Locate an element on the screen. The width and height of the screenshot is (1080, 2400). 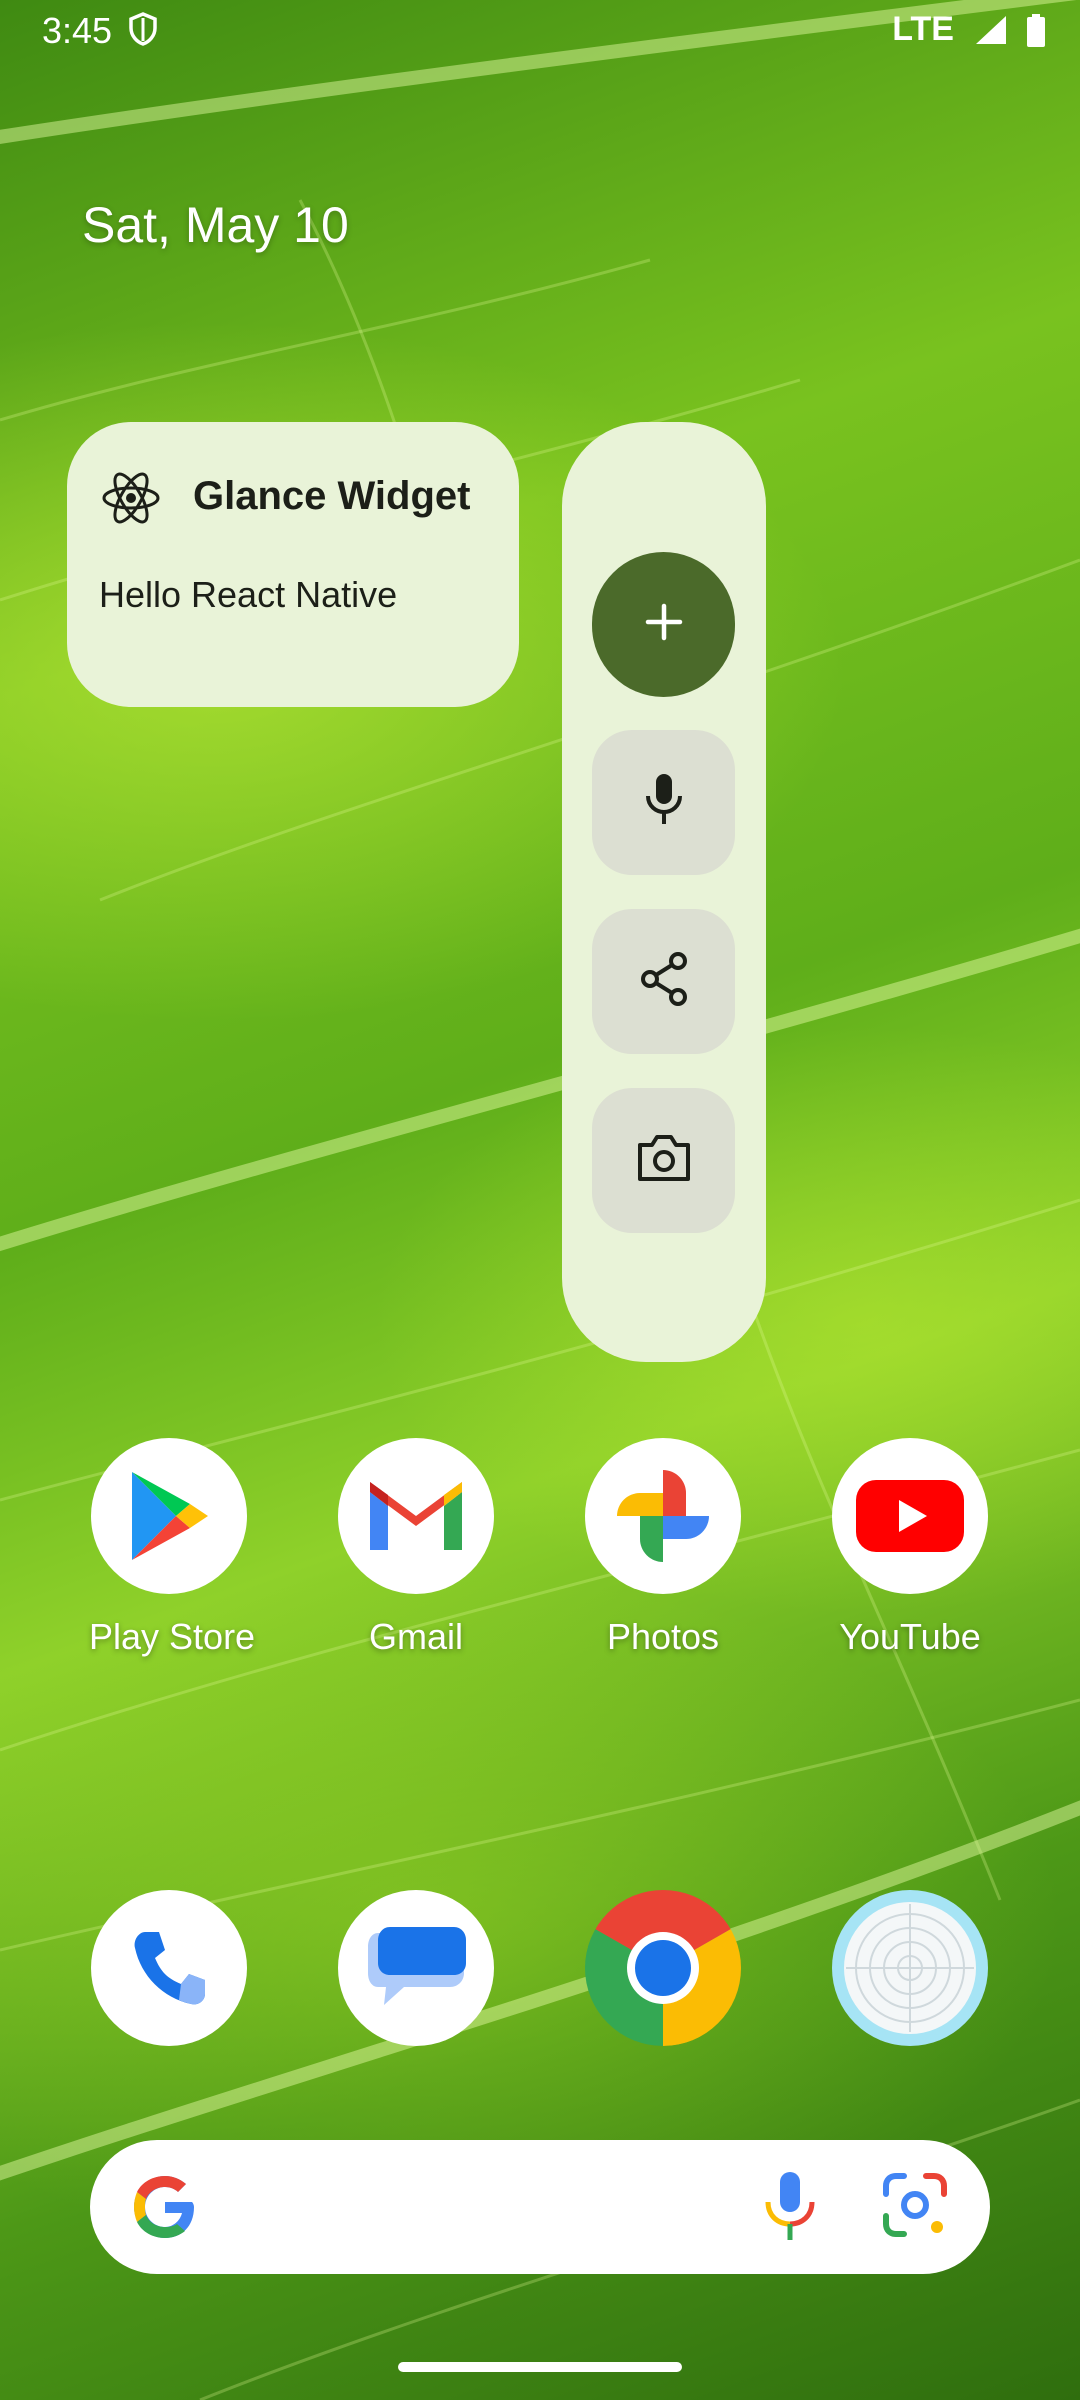
messages-icon is located at coordinates (416, 1968).